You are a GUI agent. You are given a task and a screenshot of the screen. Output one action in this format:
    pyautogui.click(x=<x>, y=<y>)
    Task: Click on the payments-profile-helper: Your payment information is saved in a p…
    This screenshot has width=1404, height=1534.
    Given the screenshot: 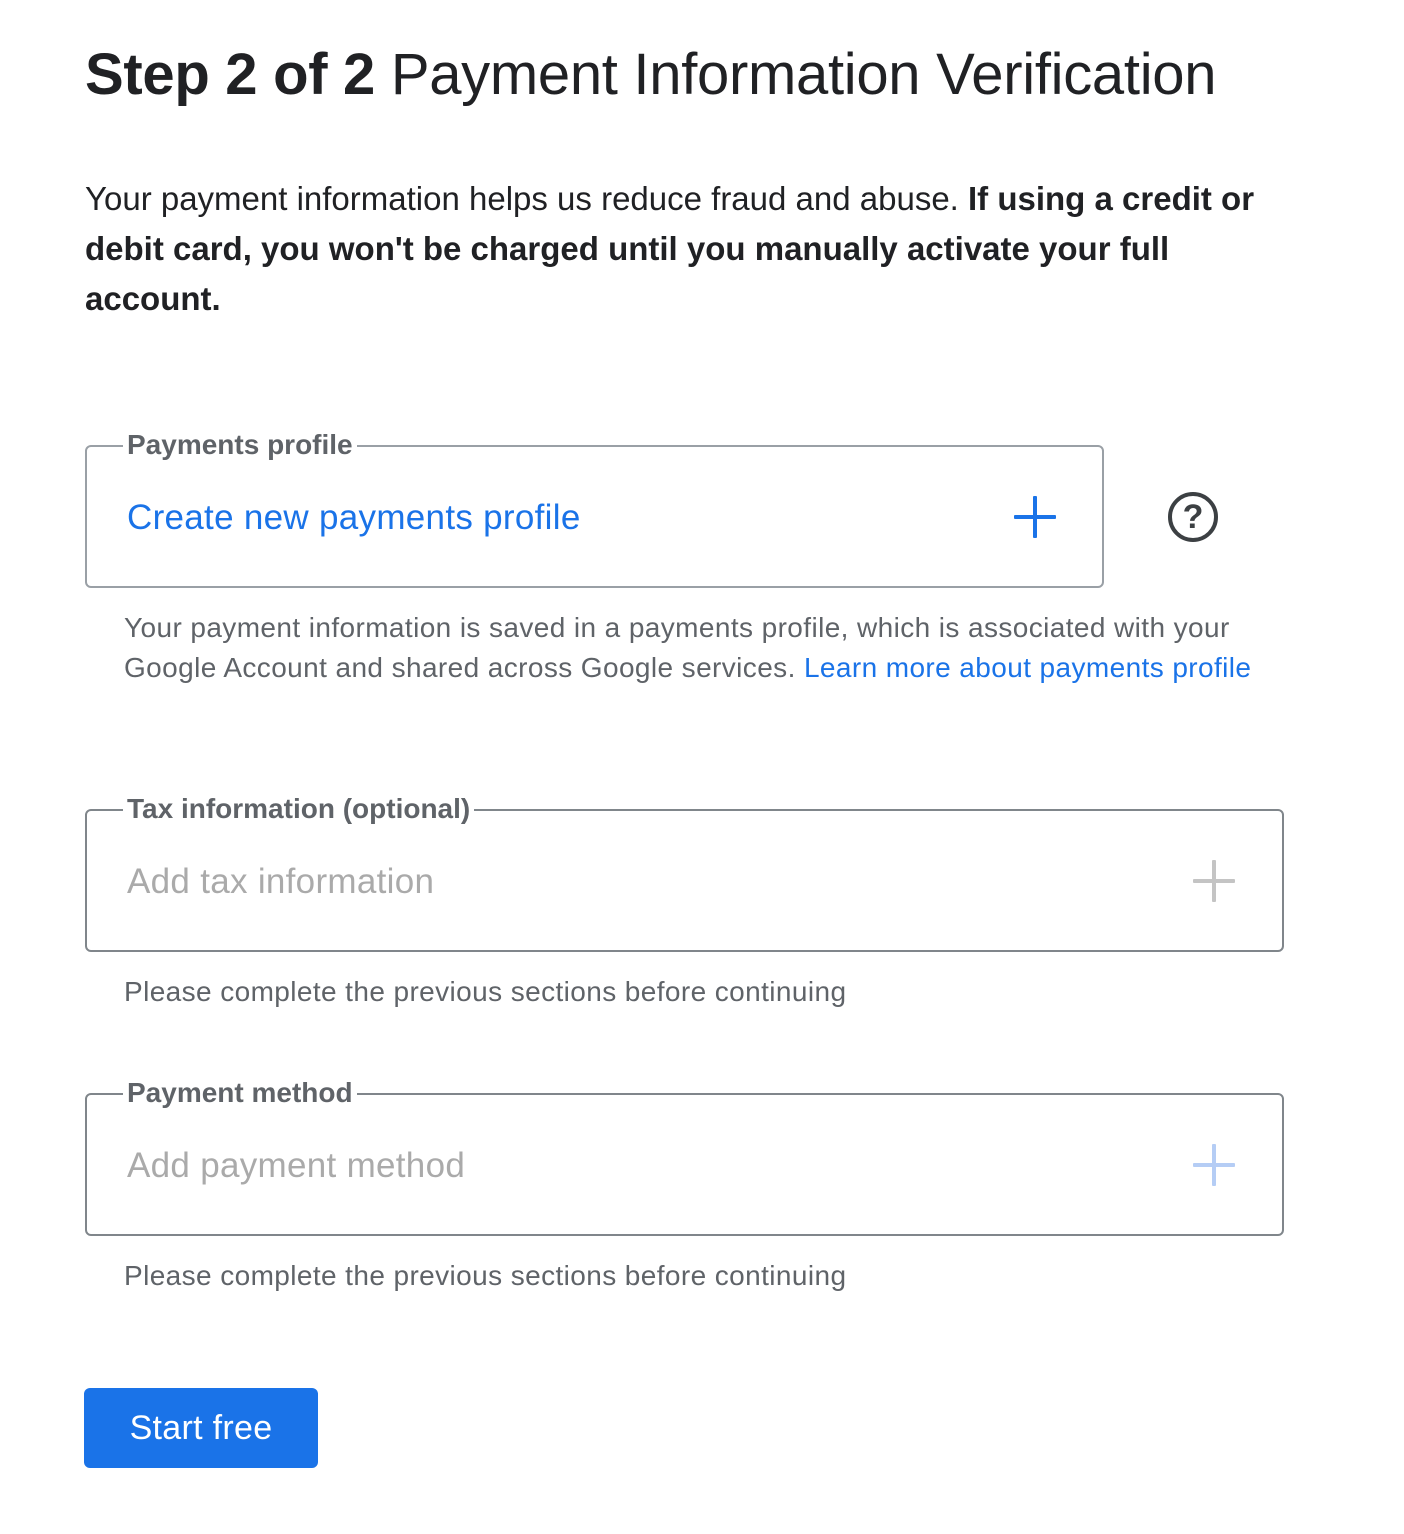 What is the action you would take?
    pyautogui.click(x=709, y=648)
    